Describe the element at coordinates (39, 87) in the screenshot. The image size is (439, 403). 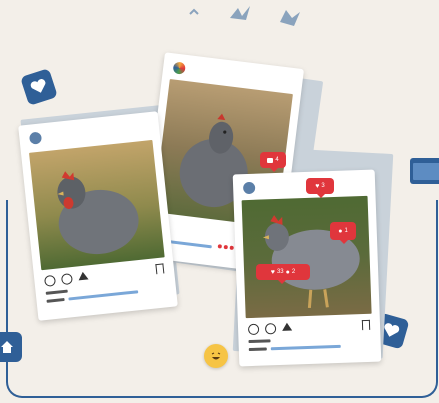
I see `heart-badge-icon` at that location.